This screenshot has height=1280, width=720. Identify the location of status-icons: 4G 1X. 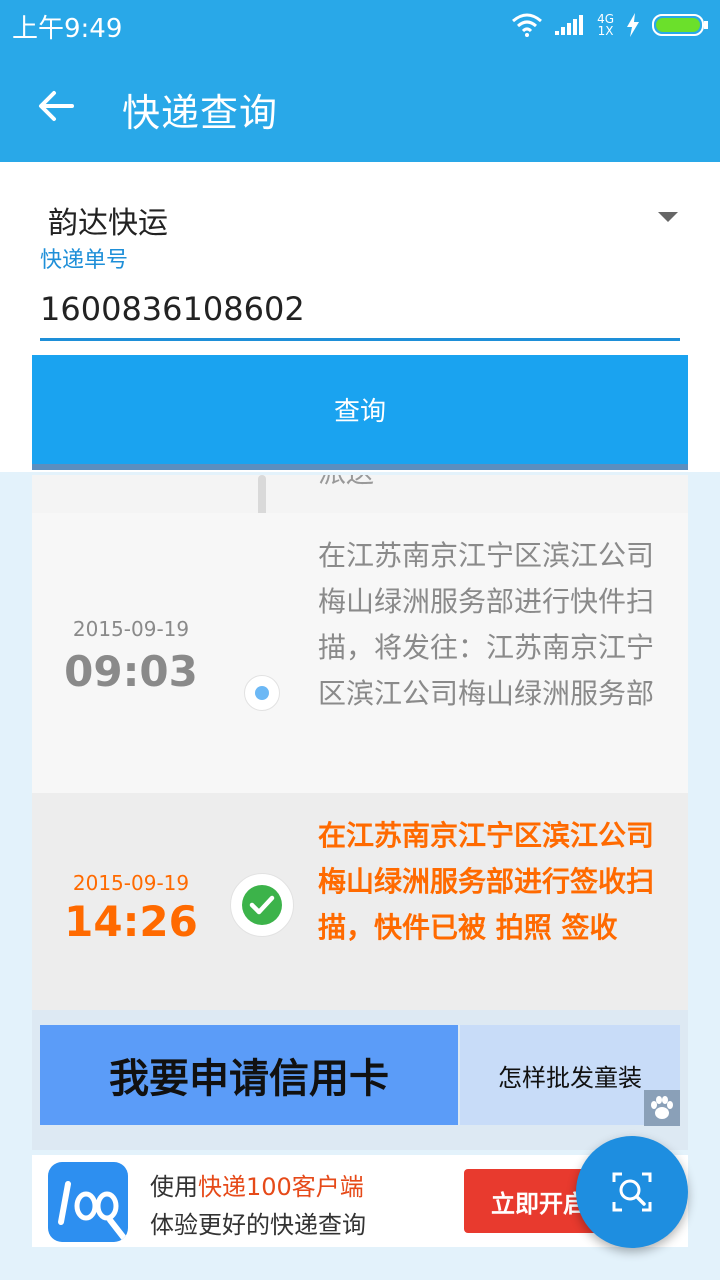
(610, 25).